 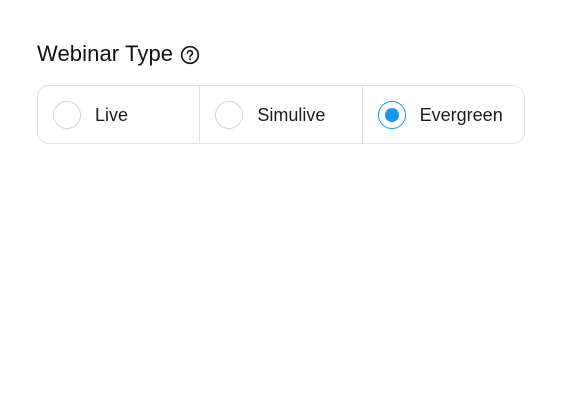 What do you see at coordinates (461, 114) in the screenshot?
I see `option-evergreen-label: Evergreen` at bounding box center [461, 114].